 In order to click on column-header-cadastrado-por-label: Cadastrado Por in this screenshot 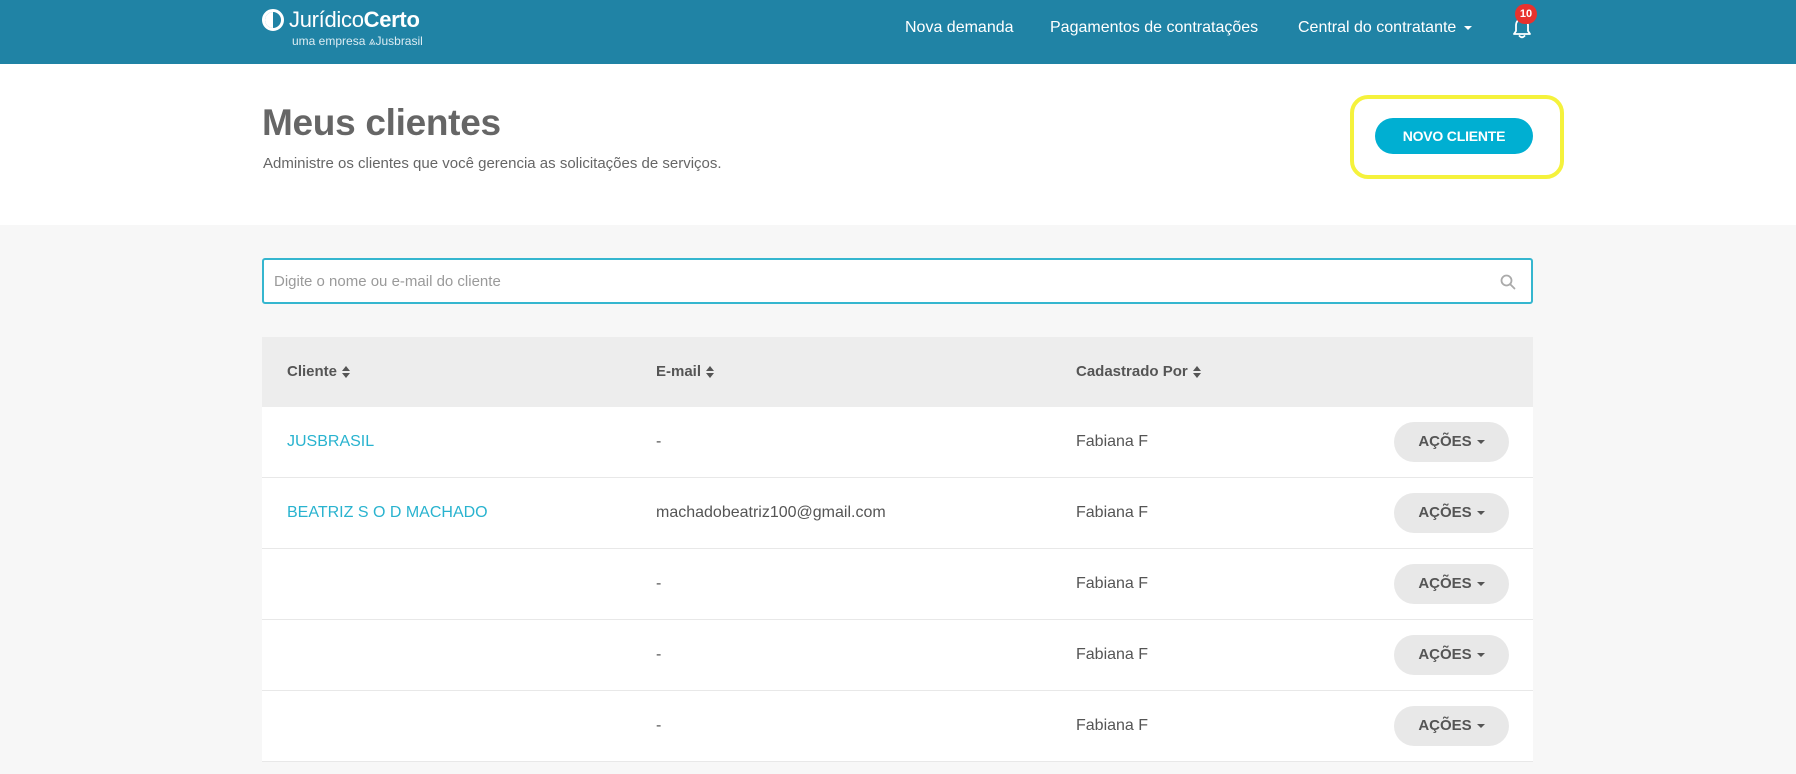, I will do `click(1132, 371)`.